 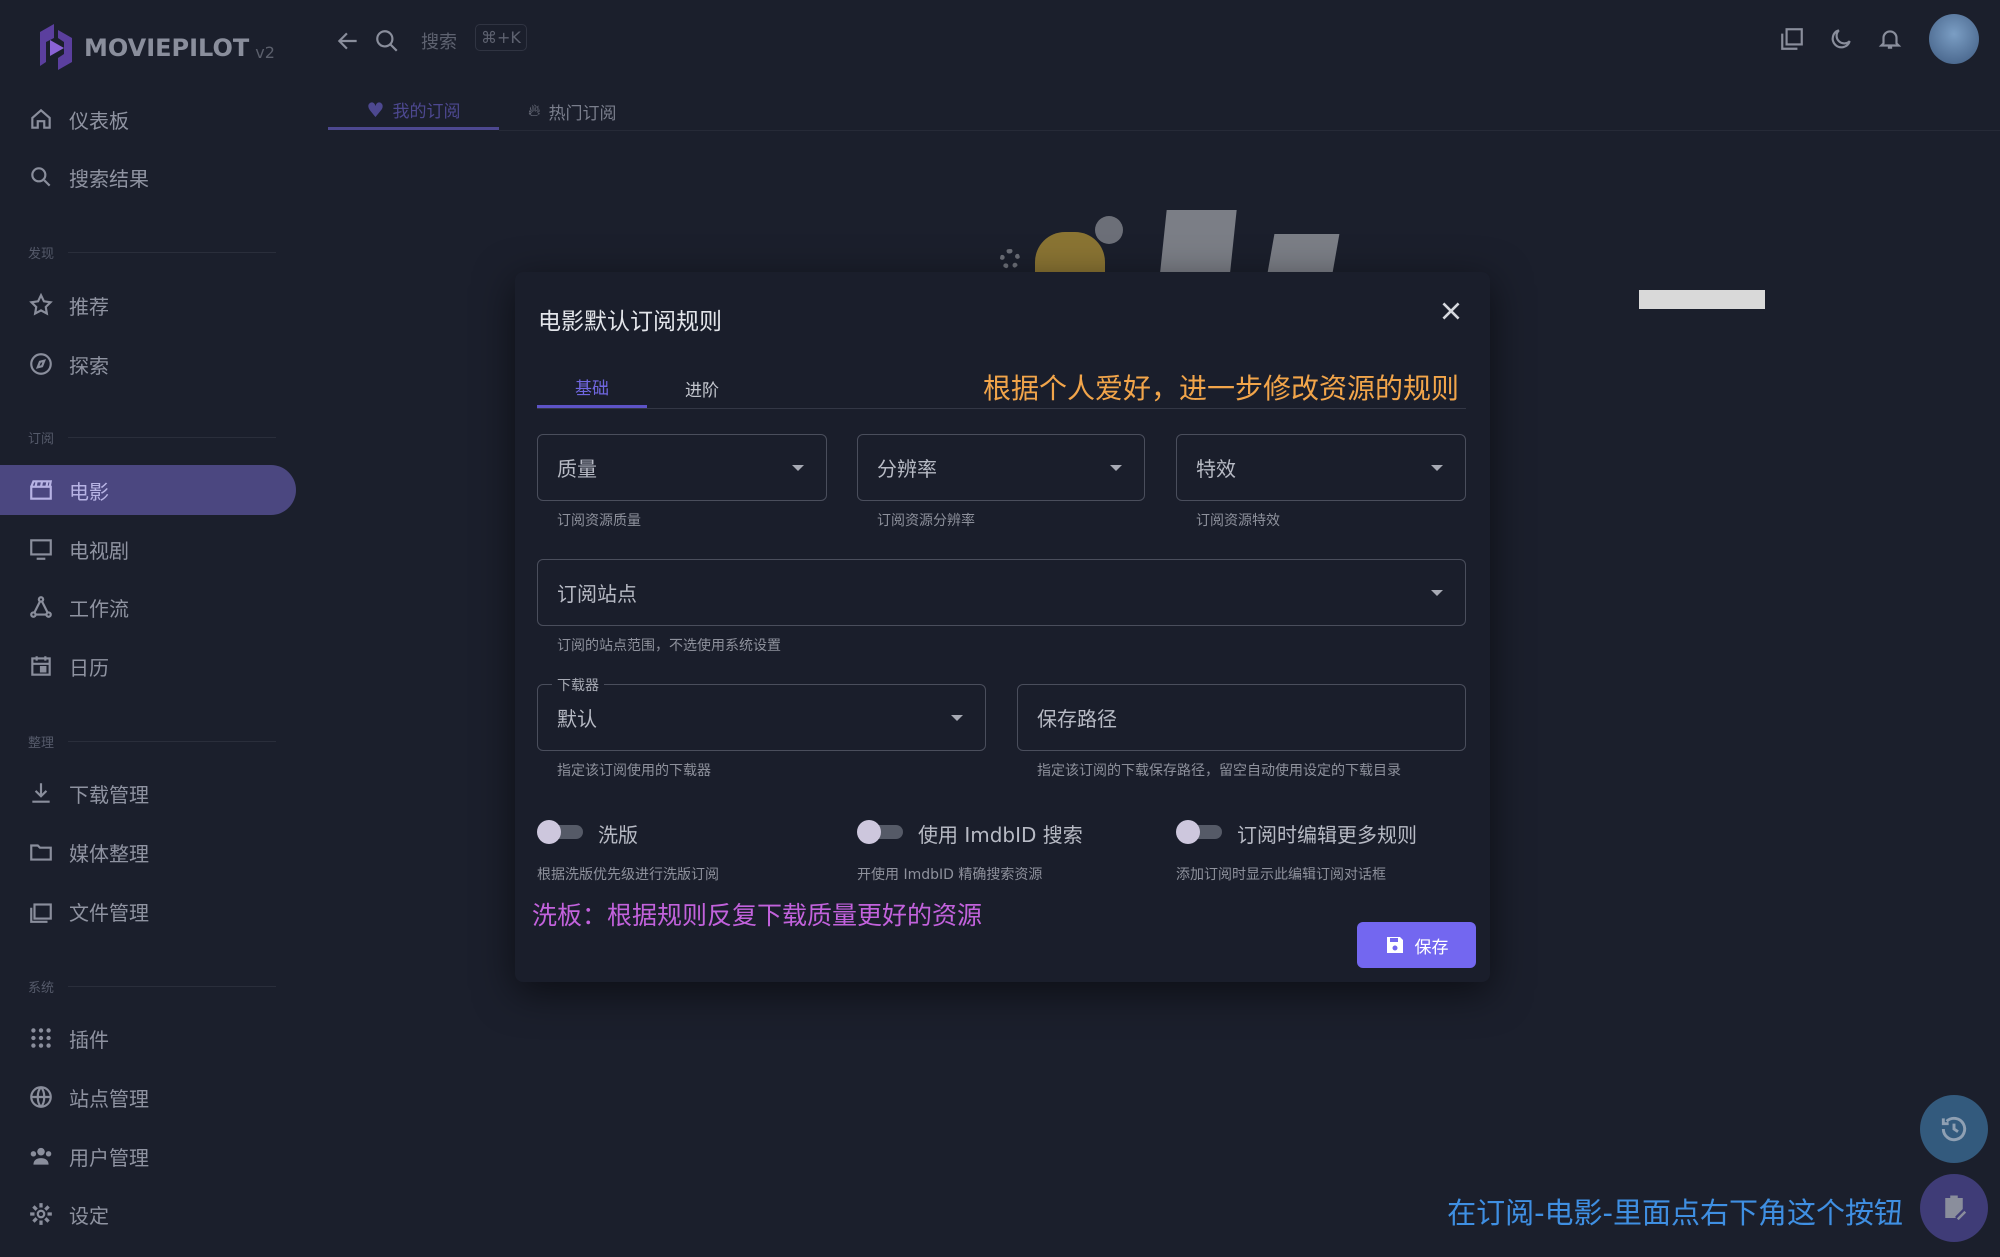 What do you see at coordinates (348, 41) in the screenshot?
I see `back-arrow-icon` at bounding box center [348, 41].